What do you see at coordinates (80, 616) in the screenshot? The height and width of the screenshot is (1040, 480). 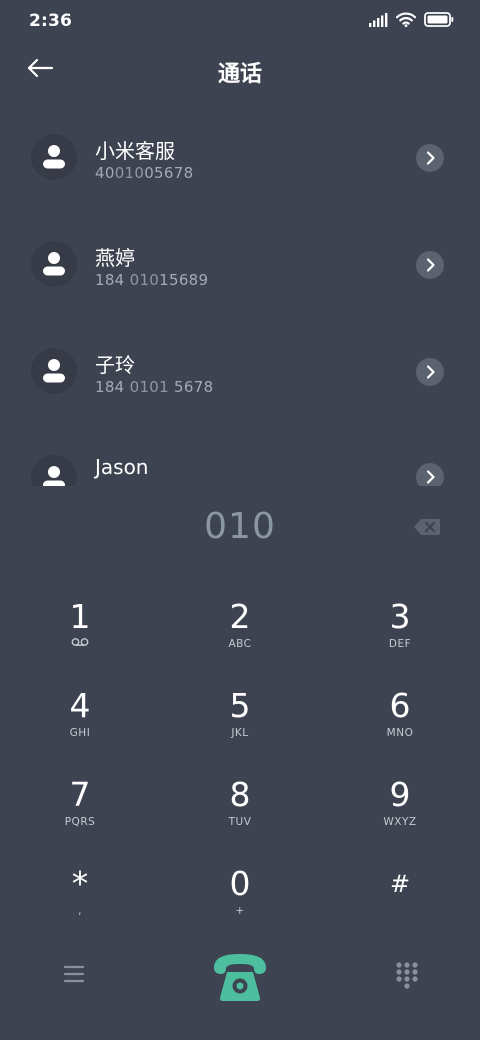 I see `key-digit: 1` at bounding box center [80, 616].